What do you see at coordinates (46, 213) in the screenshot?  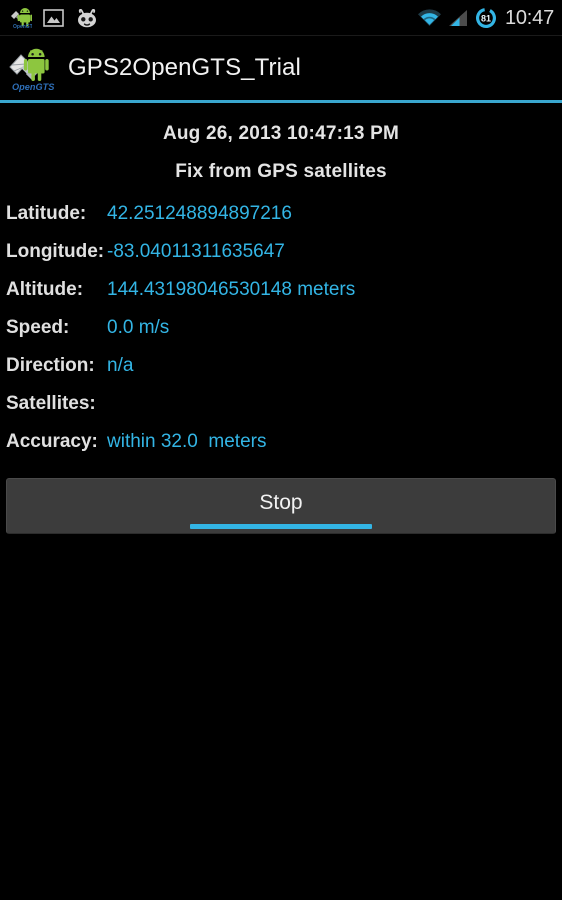 I see `field-label: Latitude:` at bounding box center [46, 213].